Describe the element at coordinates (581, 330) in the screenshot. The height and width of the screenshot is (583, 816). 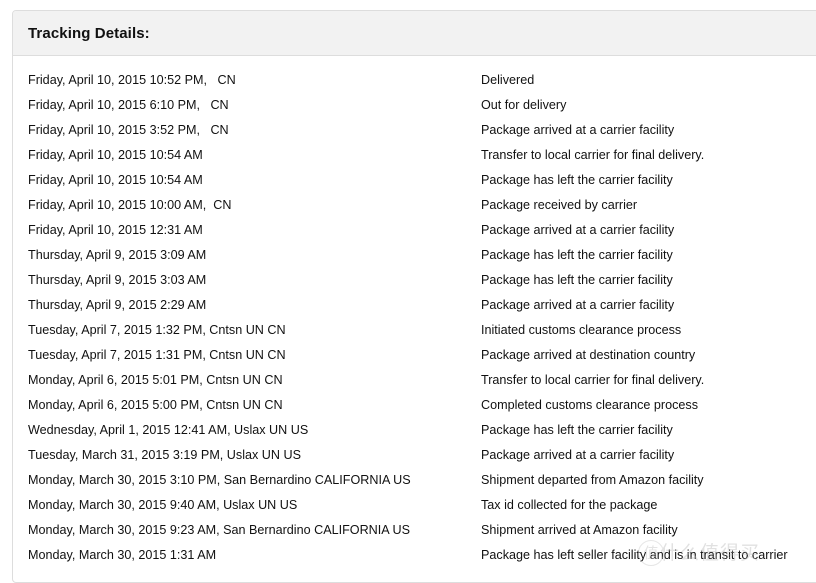
I see `event-status: Initiated customs clearance process` at that location.